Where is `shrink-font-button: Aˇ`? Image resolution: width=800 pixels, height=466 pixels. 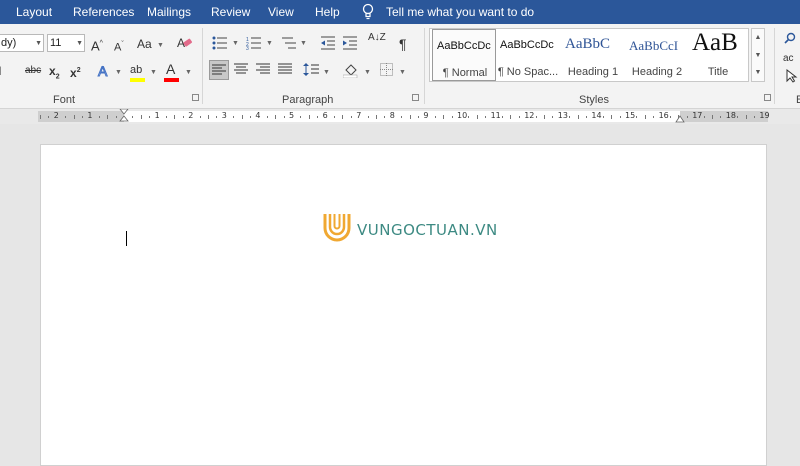
shrink-font-button: Aˇ is located at coordinates (119, 45).